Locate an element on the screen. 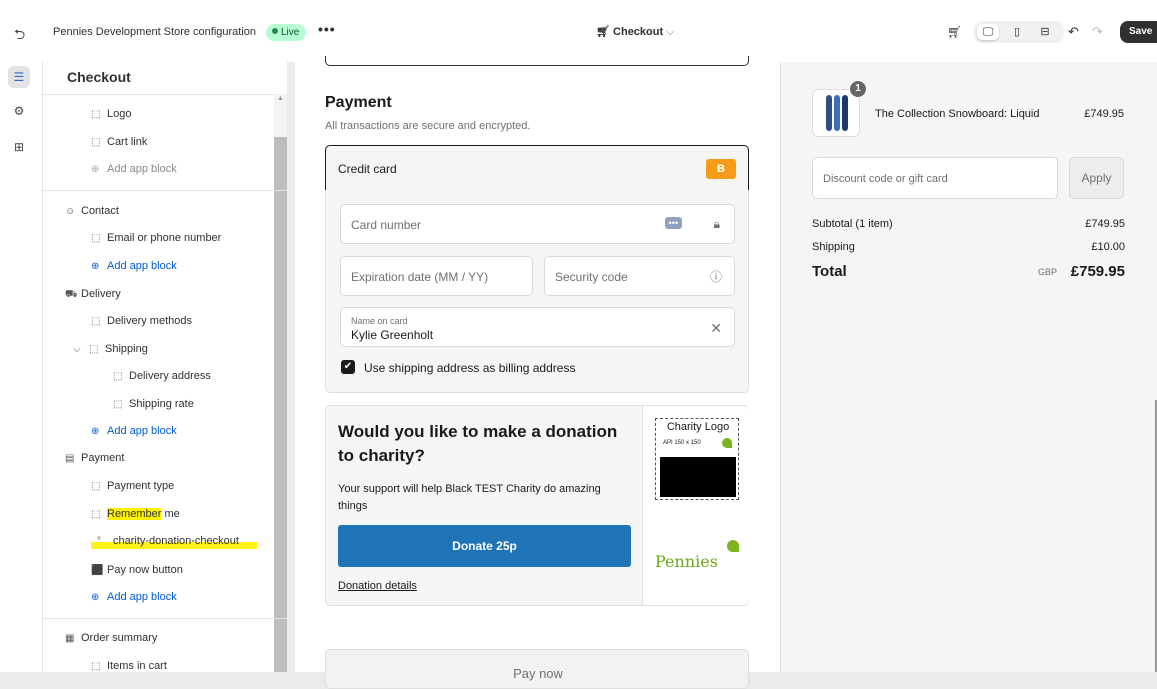  donation-details-link: Donation details is located at coordinates (377, 586).